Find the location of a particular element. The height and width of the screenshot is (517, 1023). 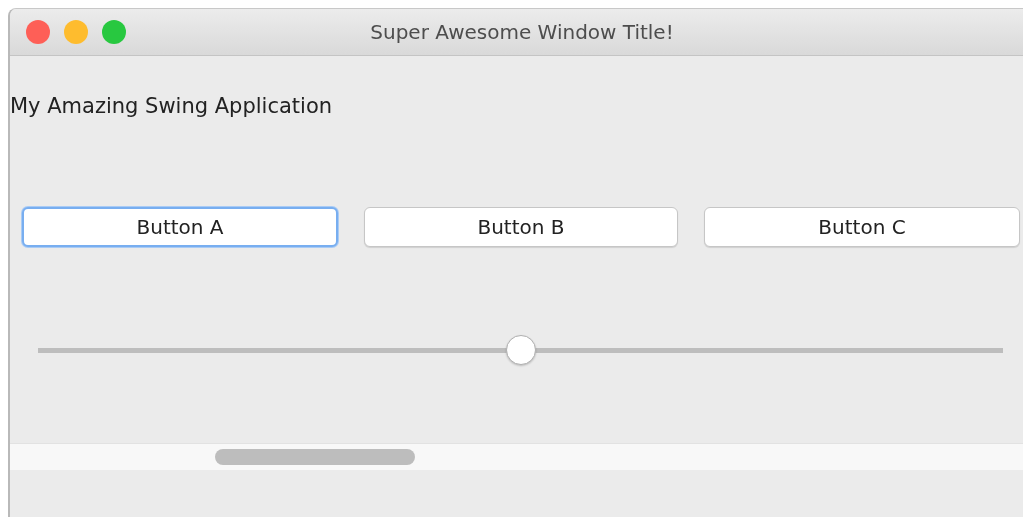

minimize-icon is located at coordinates (76, 32).